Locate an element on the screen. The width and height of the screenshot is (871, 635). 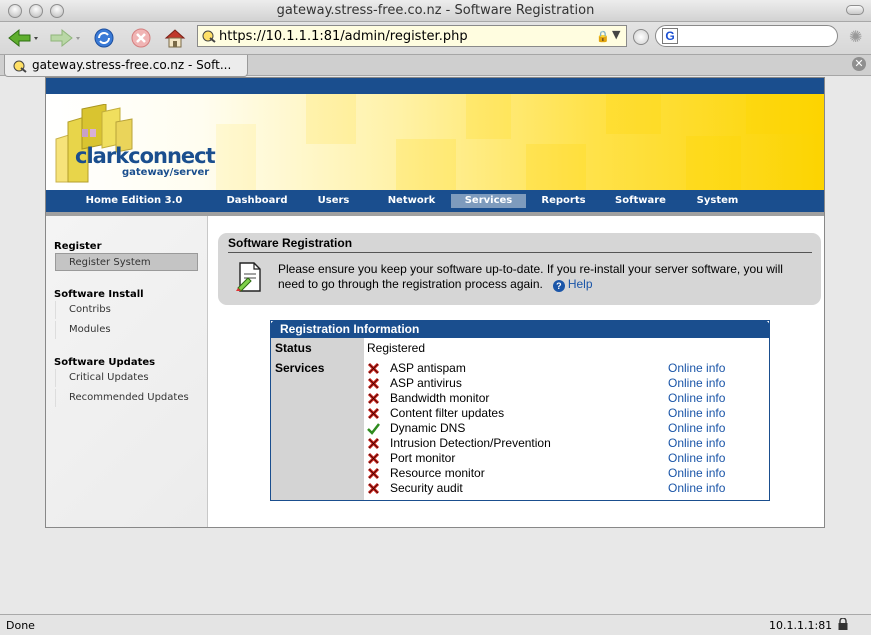
sidebar-item-recommended-updates: Recommended Updates is located at coordinates (126, 398).